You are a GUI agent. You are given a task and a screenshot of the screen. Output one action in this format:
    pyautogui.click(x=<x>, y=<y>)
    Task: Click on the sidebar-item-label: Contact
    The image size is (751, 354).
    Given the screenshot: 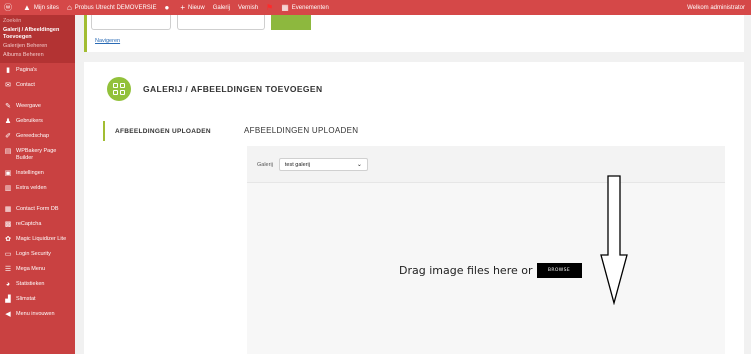 What is the action you would take?
    pyautogui.click(x=25, y=85)
    